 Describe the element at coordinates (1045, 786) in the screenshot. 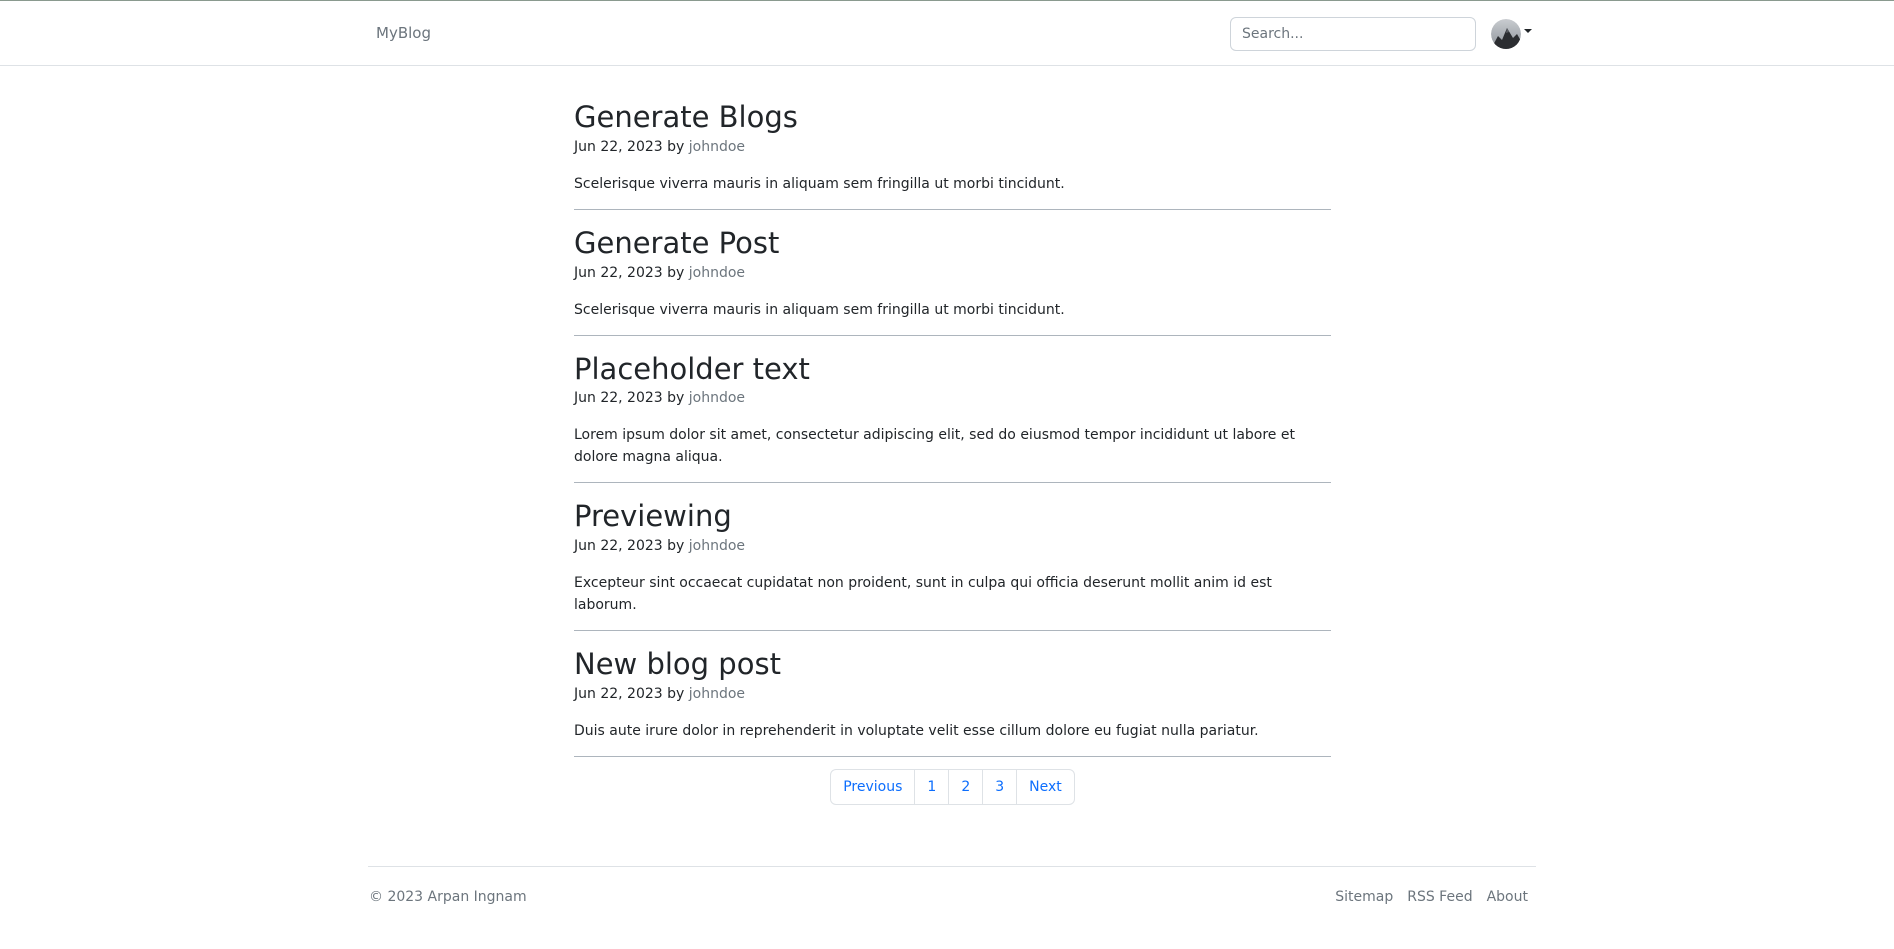

I see `pagination-next: Next` at that location.